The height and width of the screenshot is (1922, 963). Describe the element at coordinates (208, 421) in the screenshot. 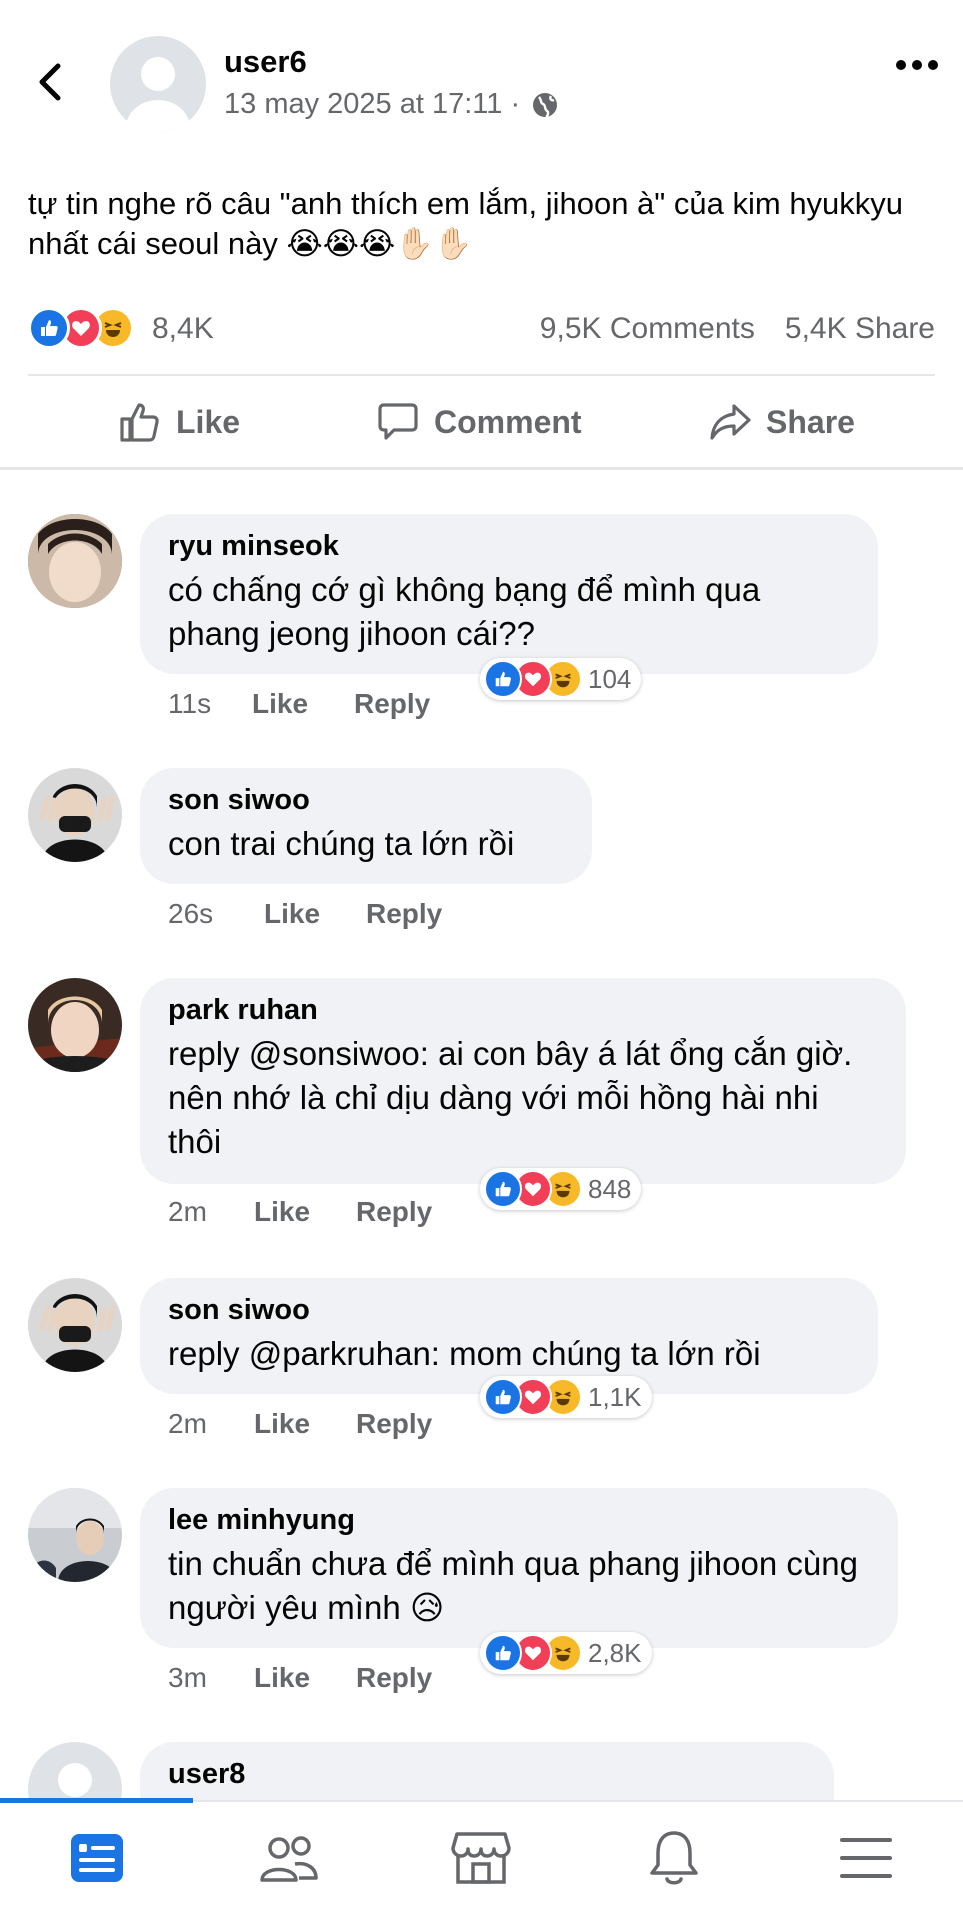

I see `like-label: Like` at that location.